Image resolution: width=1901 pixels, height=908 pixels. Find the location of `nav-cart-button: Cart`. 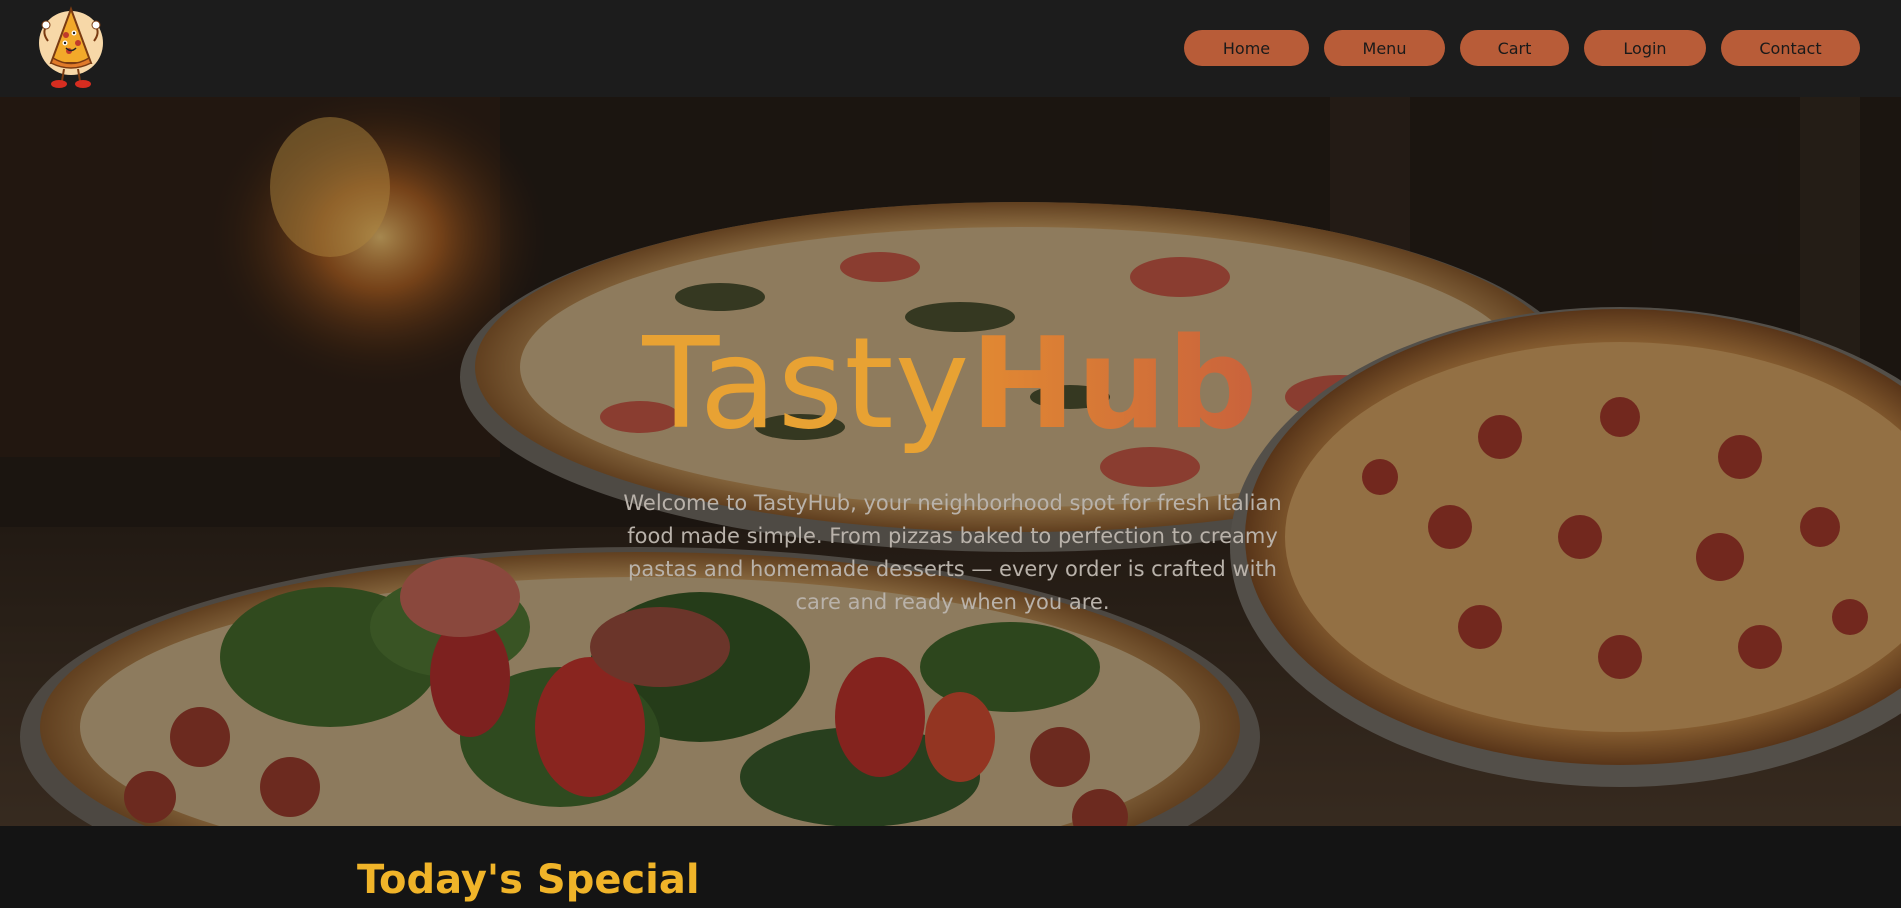

nav-cart-button: Cart is located at coordinates (1514, 48).